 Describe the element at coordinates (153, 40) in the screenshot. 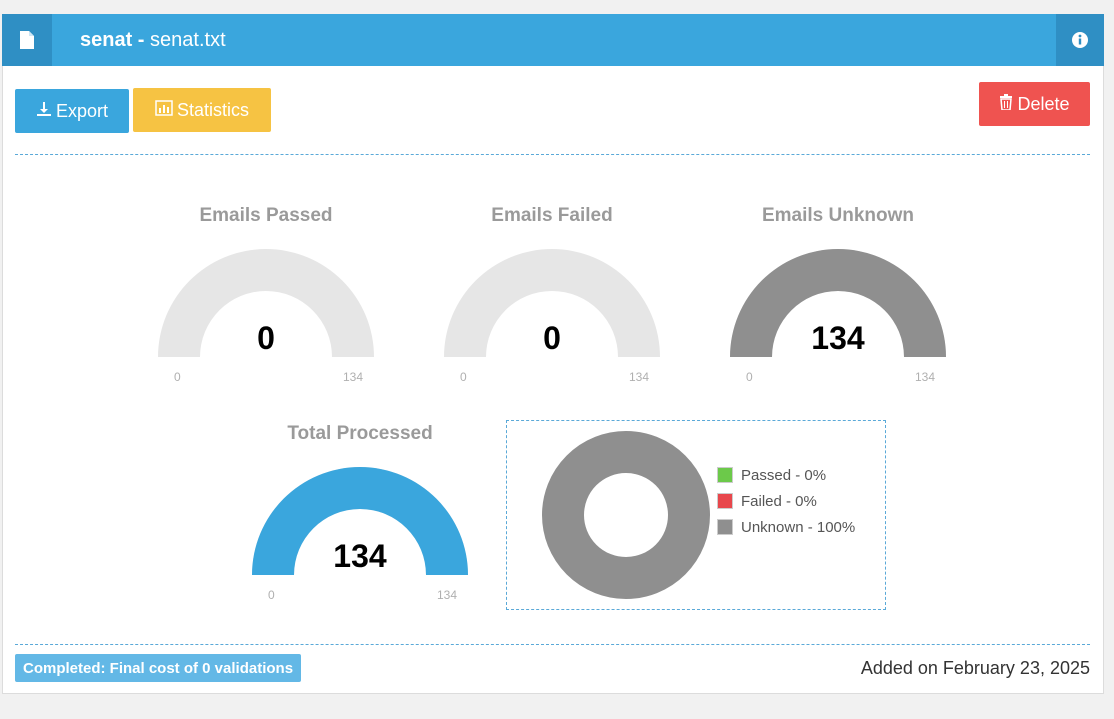

I see `page-title: senat - senat.txt` at that location.